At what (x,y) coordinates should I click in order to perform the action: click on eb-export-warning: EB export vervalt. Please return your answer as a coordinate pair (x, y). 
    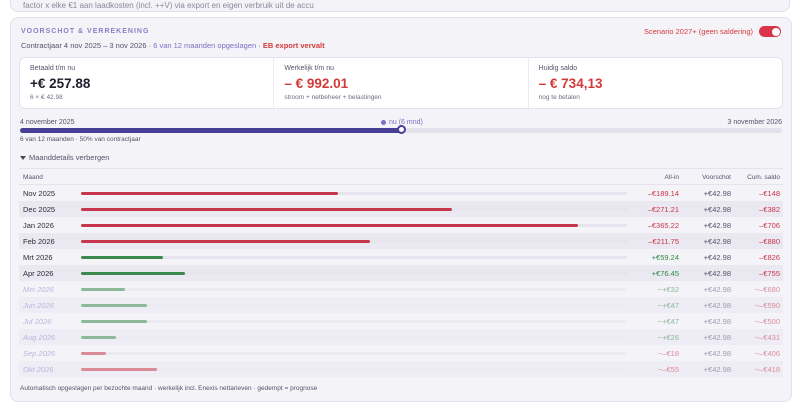
    Looking at the image, I should click on (293, 45).